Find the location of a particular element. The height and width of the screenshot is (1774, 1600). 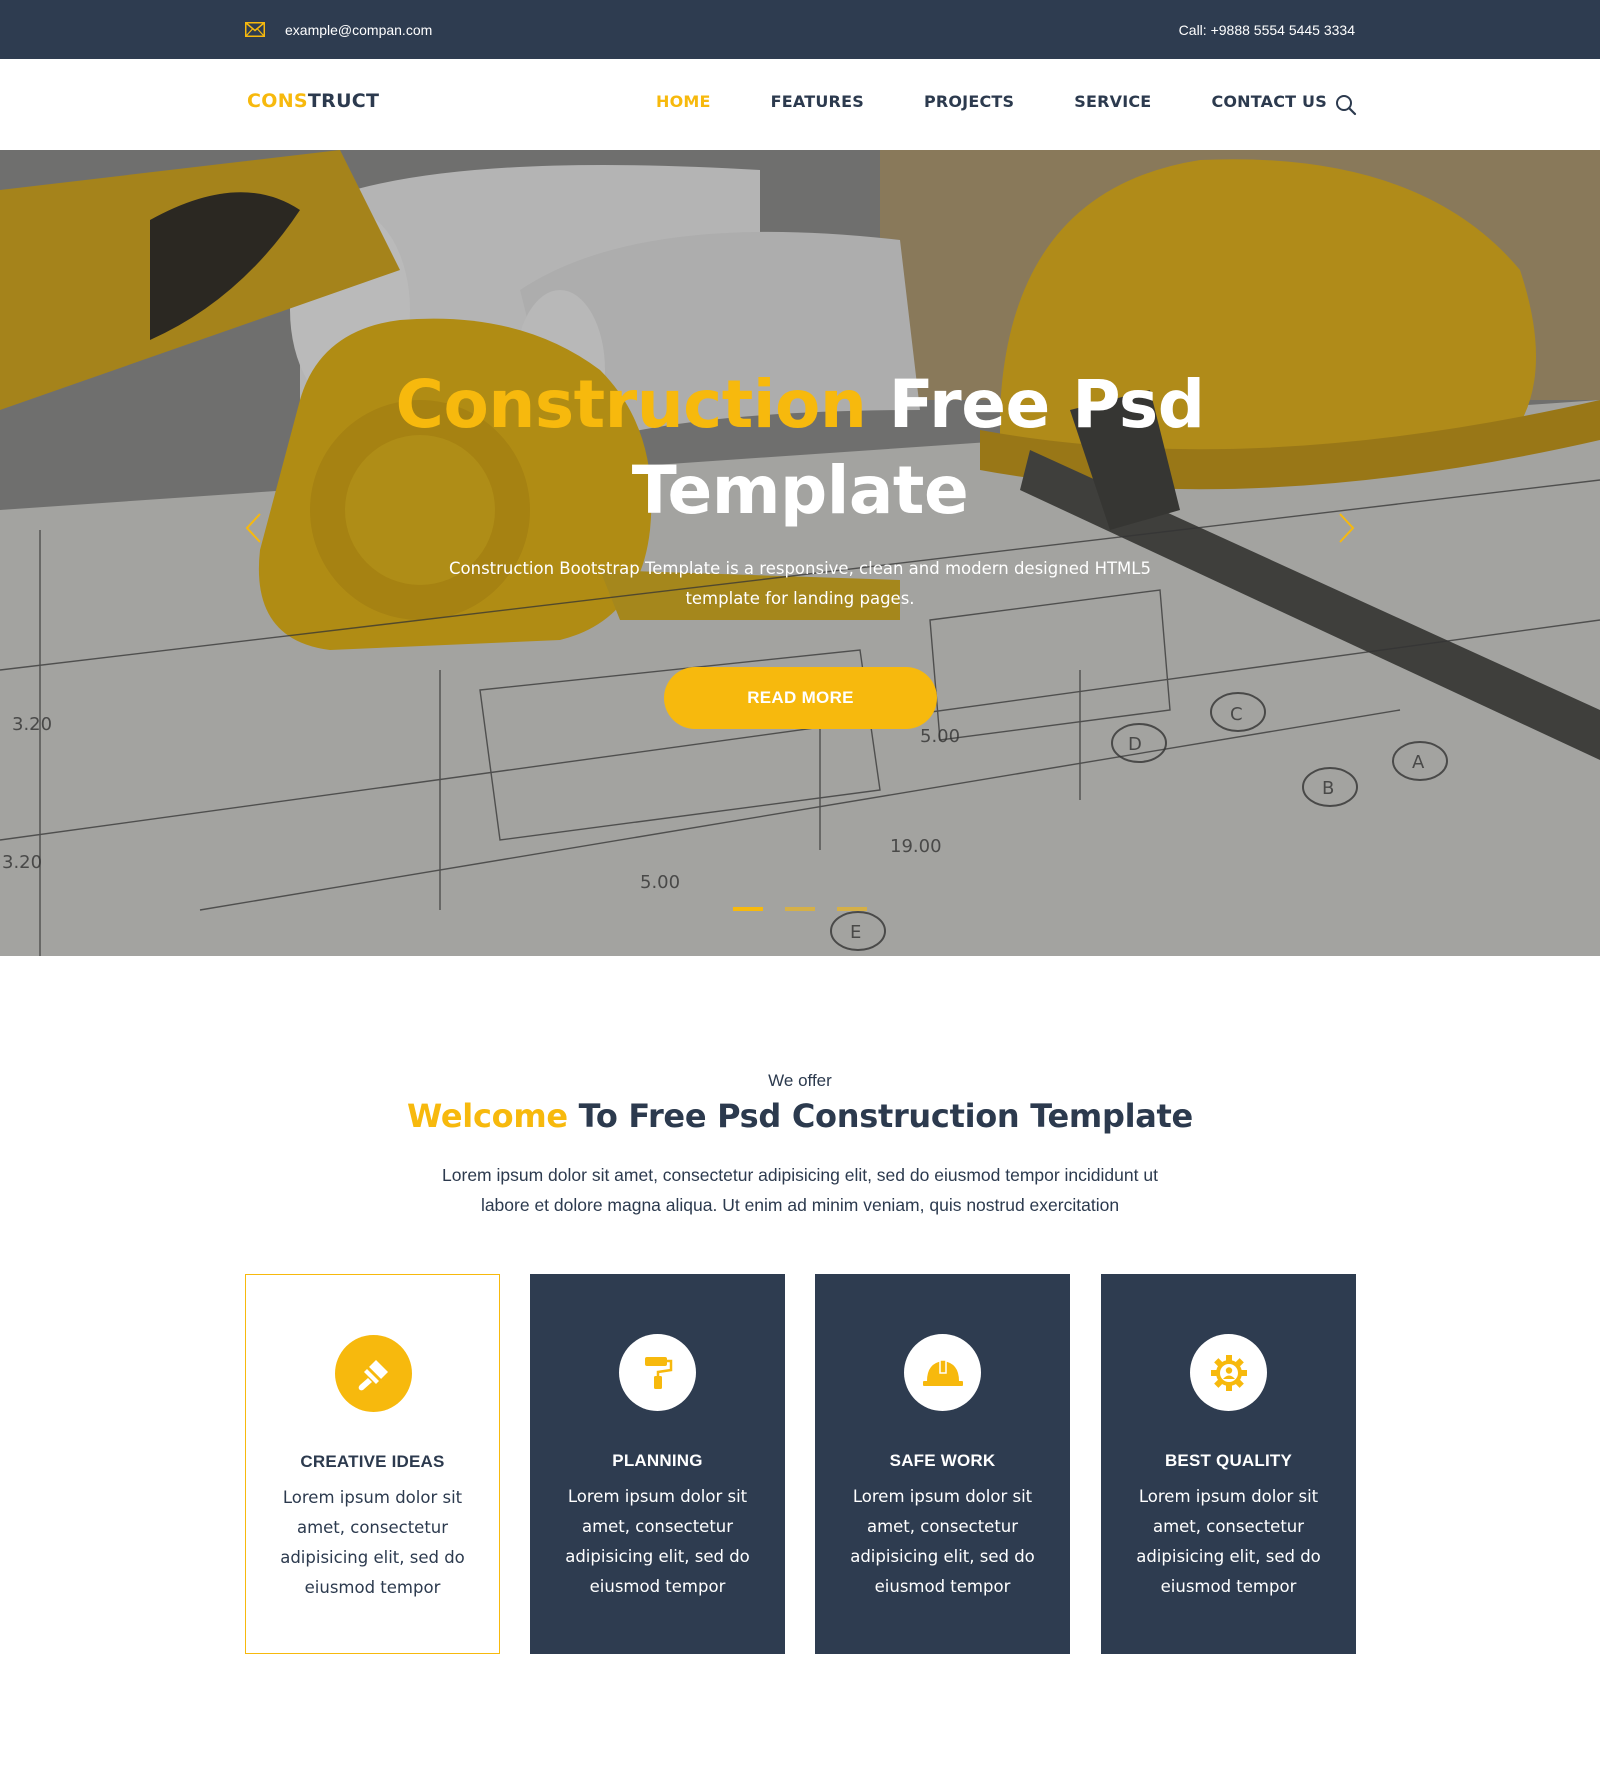

nav-item-projects: PROJECTS is located at coordinates (969, 101).